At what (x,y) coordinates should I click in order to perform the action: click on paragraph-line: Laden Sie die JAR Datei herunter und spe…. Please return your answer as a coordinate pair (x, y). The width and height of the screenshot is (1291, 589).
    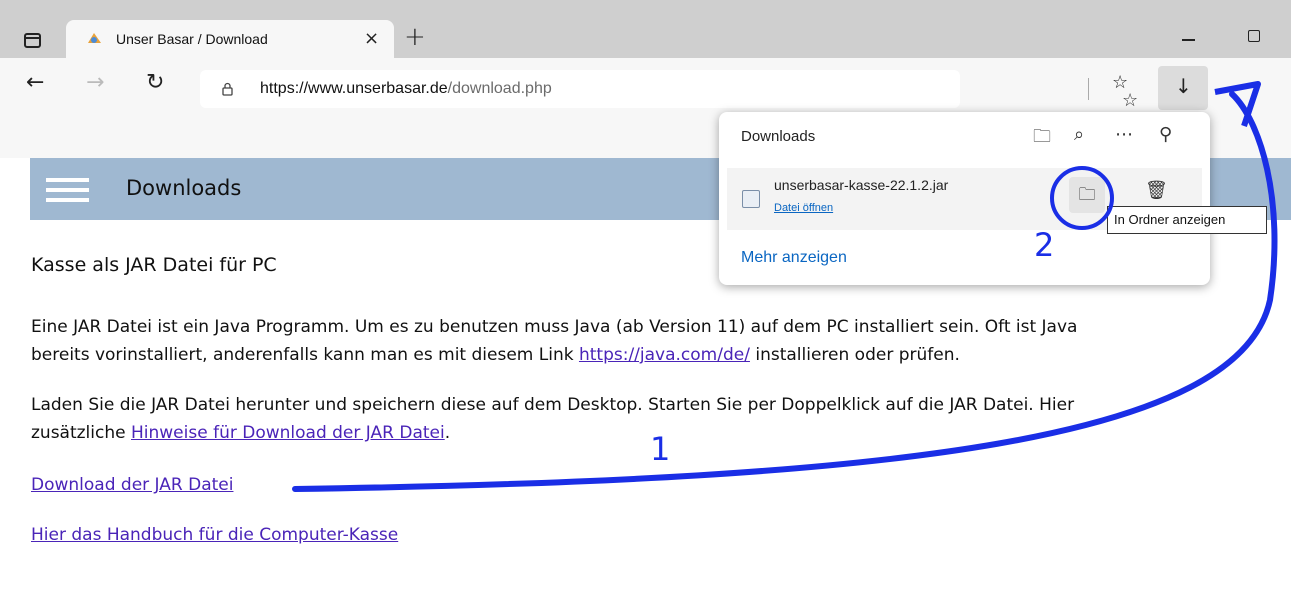
    Looking at the image, I should click on (553, 405).